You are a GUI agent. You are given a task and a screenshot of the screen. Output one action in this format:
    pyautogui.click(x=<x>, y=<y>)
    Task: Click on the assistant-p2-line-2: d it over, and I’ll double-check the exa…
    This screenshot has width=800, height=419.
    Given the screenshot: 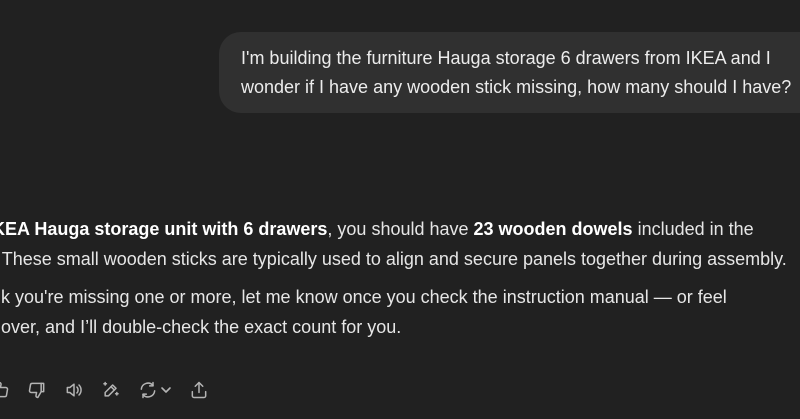 What is the action you would take?
    pyautogui.click(x=201, y=327)
    